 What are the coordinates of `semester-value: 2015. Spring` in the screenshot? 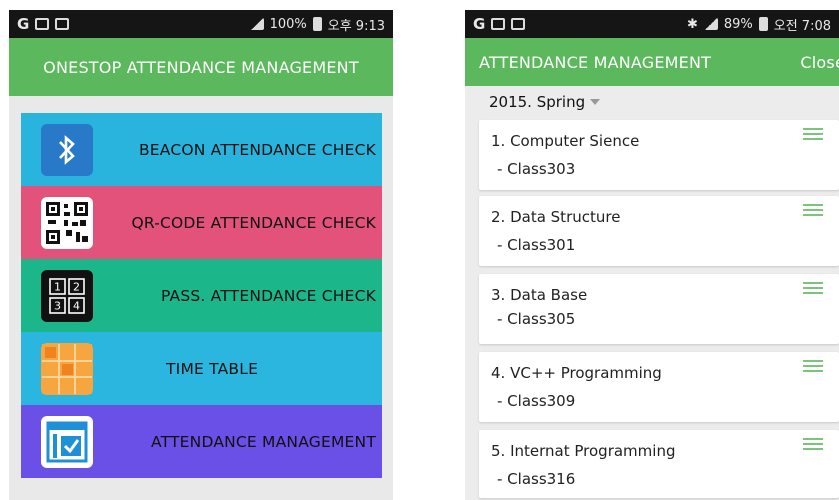 It's located at (537, 102).